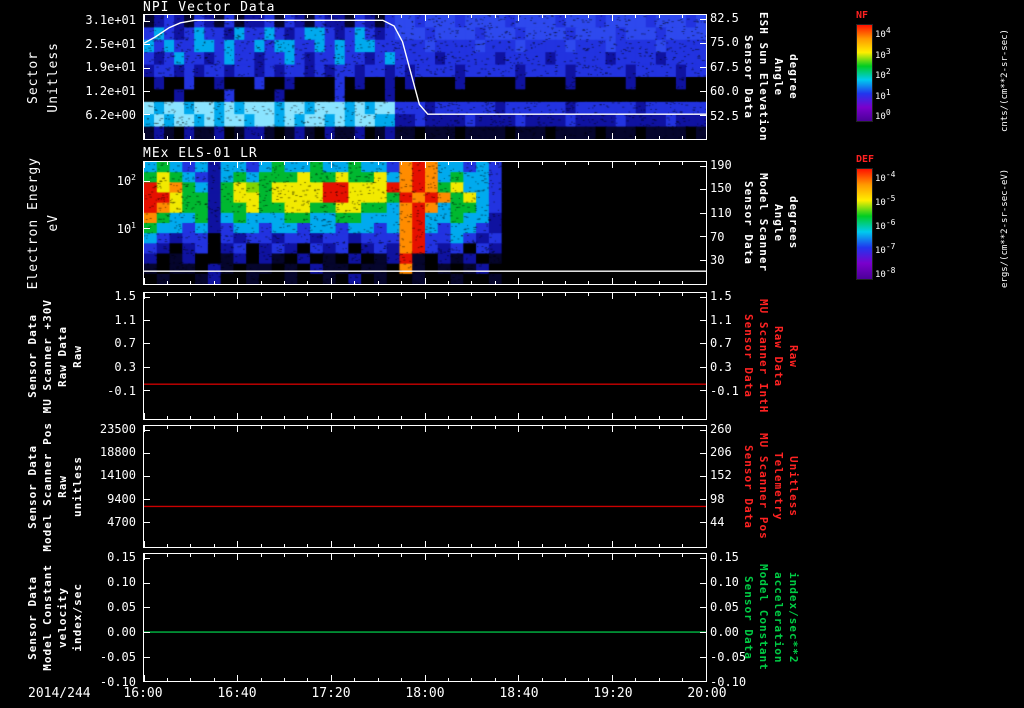 Image resolution: width=1024 pixels, height=708 pixels. I want to click on p4-right-tick-label: 260, so click(721, 428).